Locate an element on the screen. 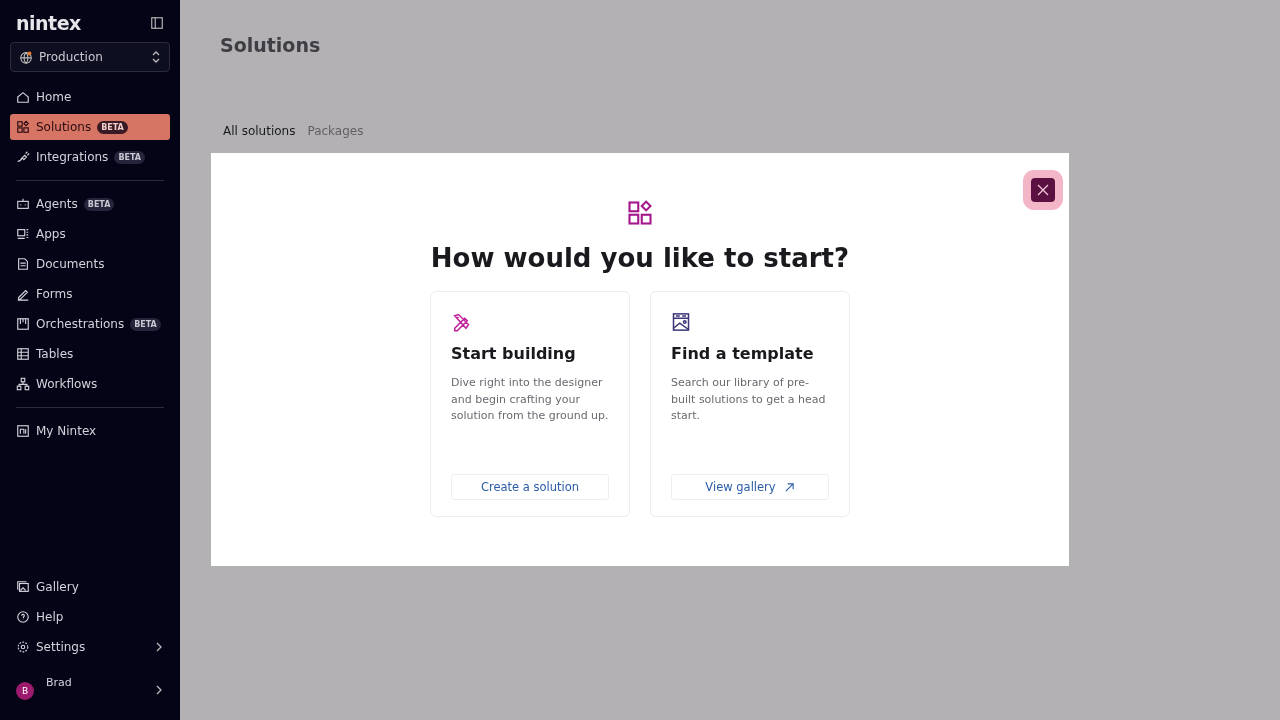  nav-item: Help is located at coordinates (90, 617).